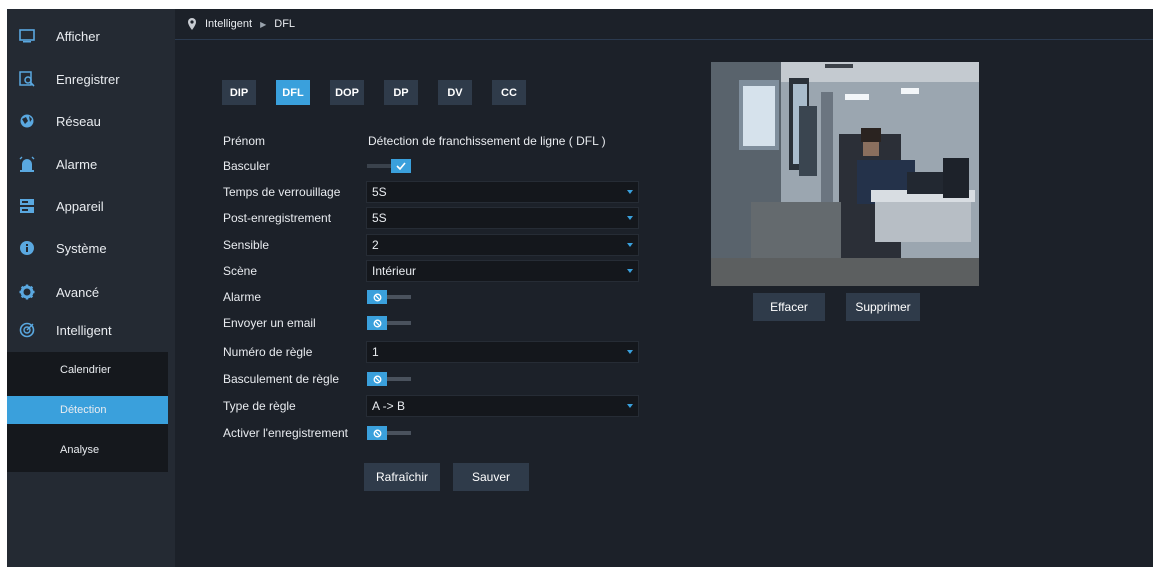  I want to click on type-regle-value: A -> B, so click(389, 406).